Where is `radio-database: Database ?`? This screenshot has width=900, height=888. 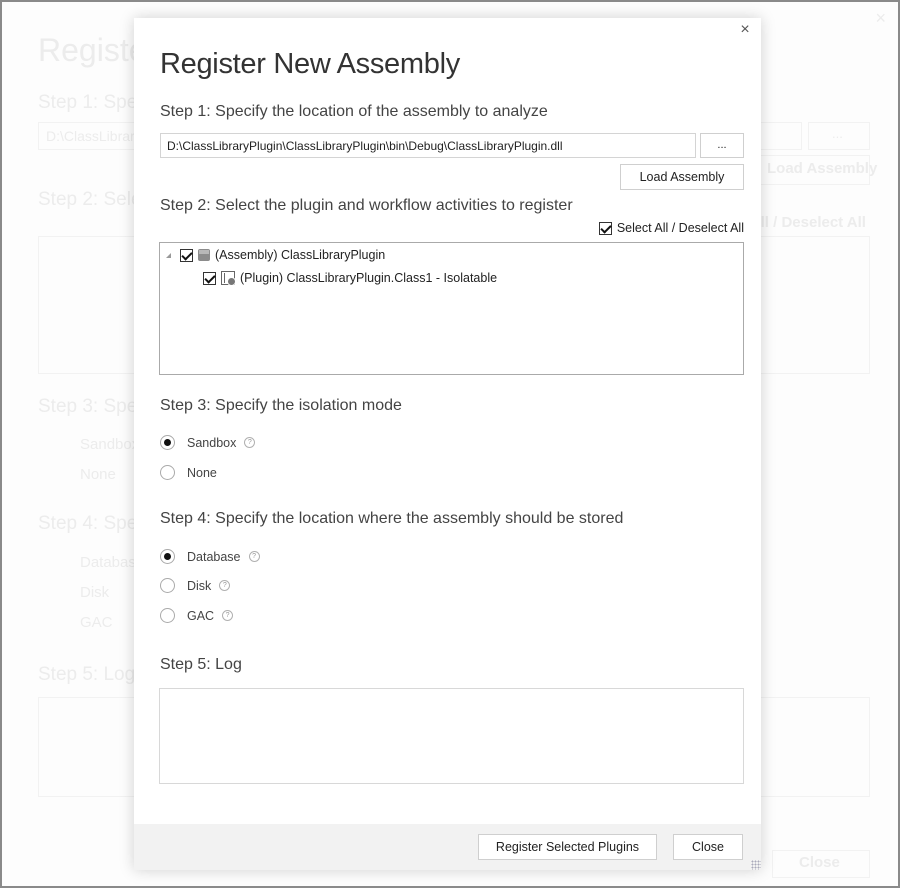
radio-database: Database ? is located at coordinates (210, 556).